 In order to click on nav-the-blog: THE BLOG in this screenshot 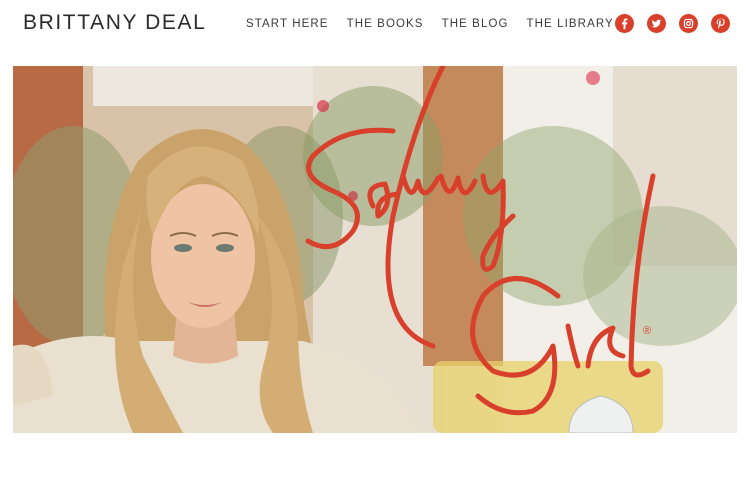, I will do `click(475, 24)`.